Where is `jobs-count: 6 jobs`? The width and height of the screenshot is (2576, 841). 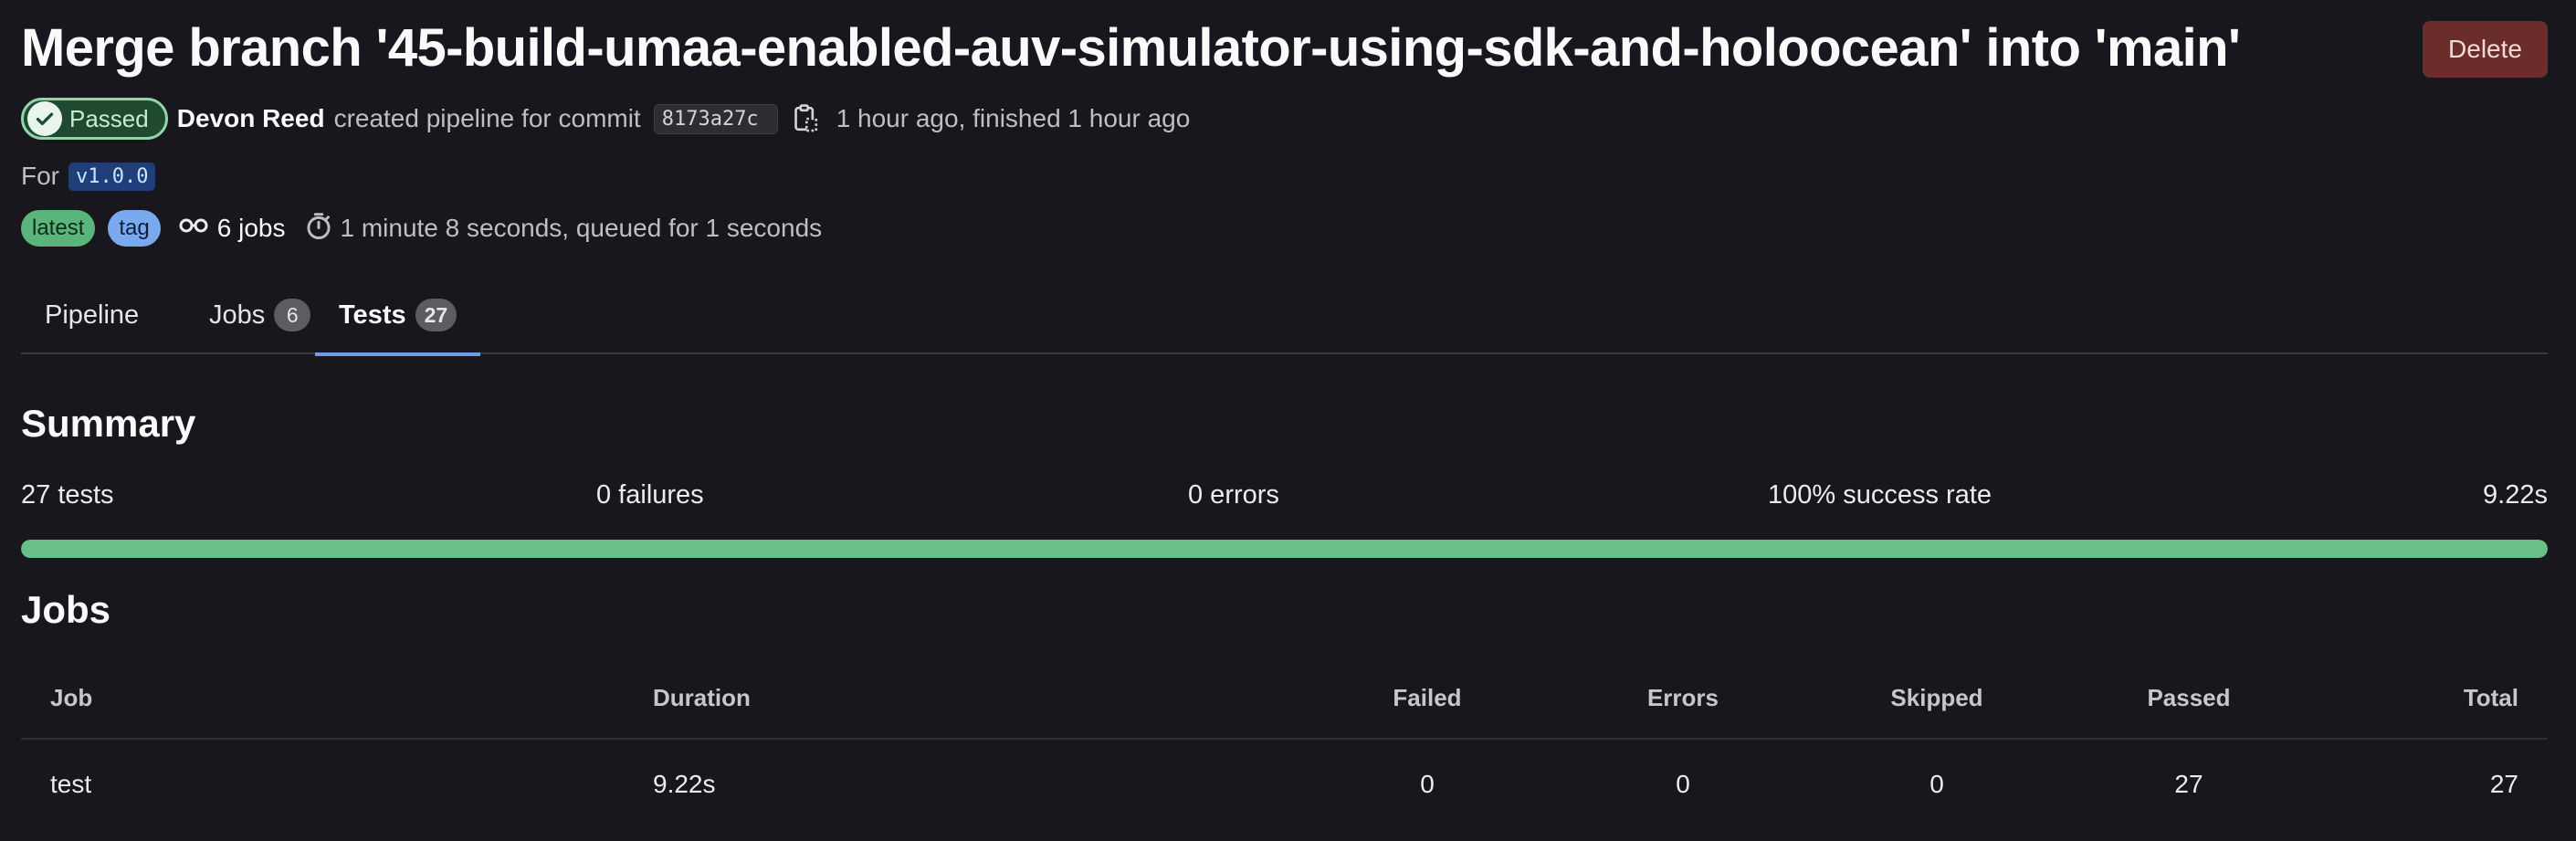
jobs-count: 6 jobs is located at coordinates (232, 228).